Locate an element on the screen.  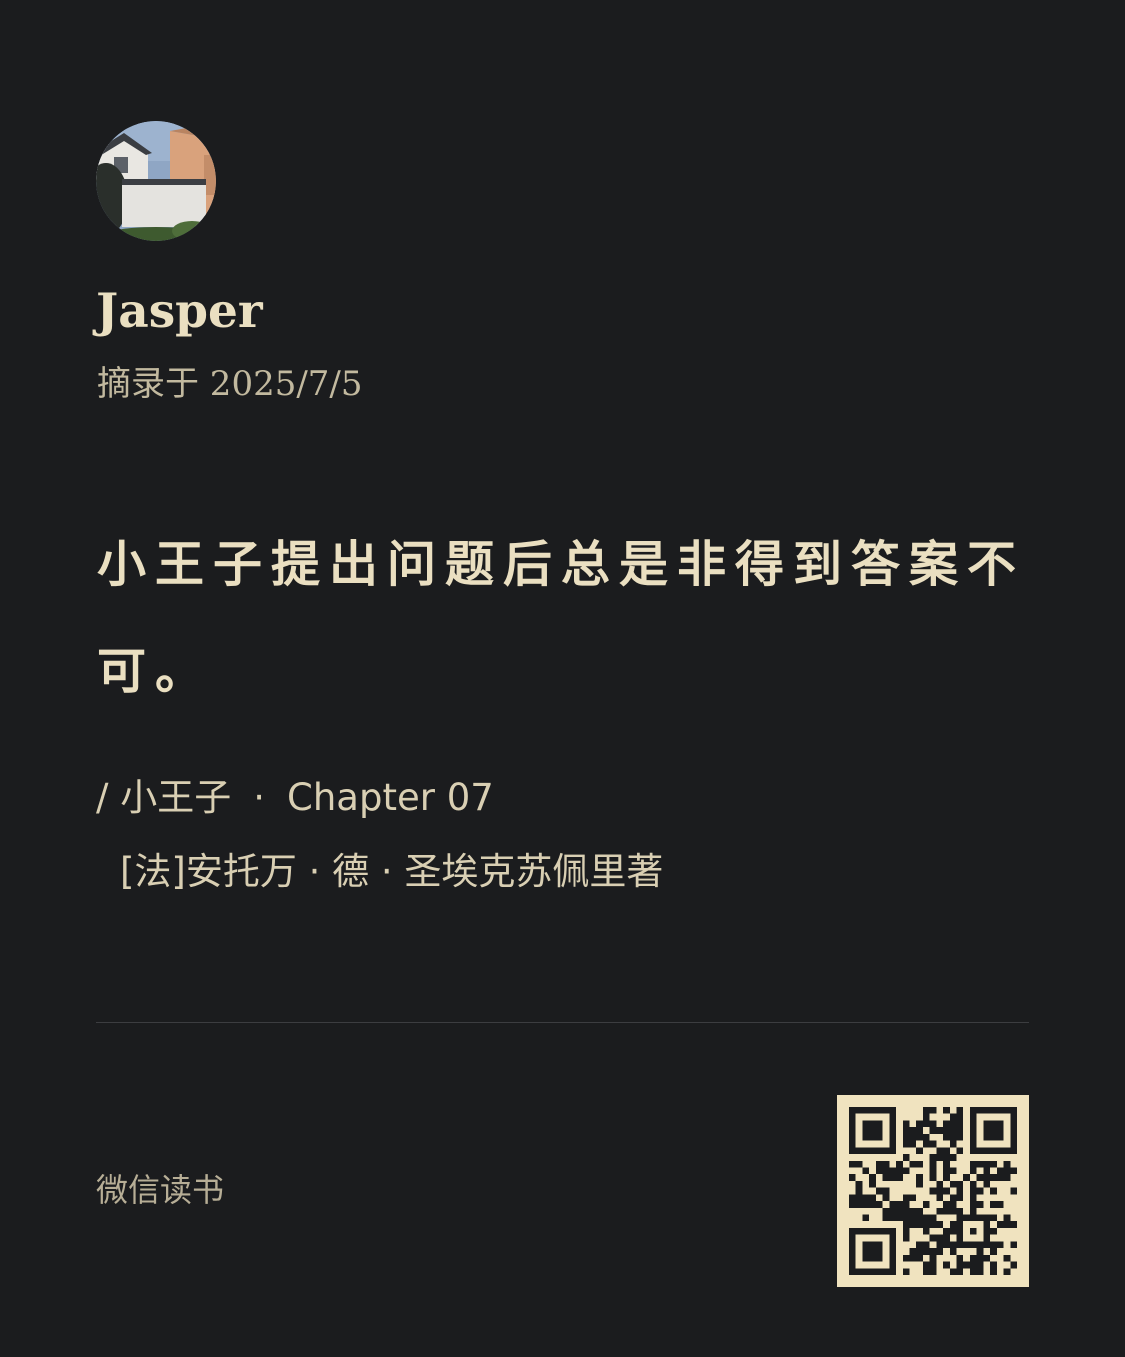
user-avatar is located at coordinates (156, 181).